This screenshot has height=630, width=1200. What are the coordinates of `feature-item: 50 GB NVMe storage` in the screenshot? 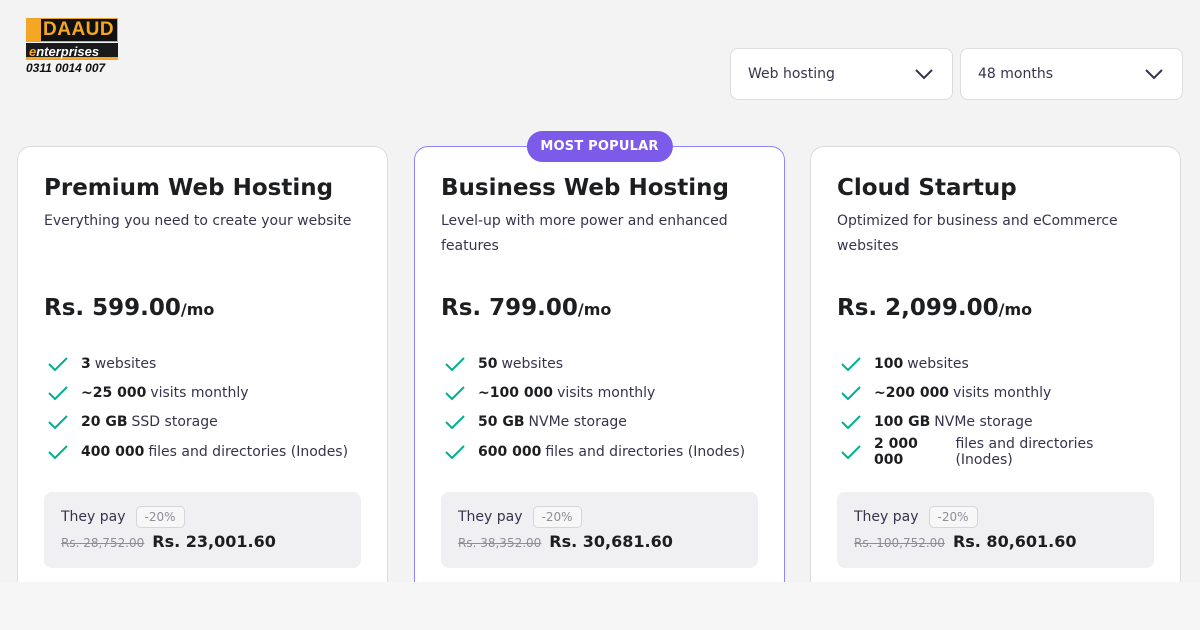 It's located at (599, 422).